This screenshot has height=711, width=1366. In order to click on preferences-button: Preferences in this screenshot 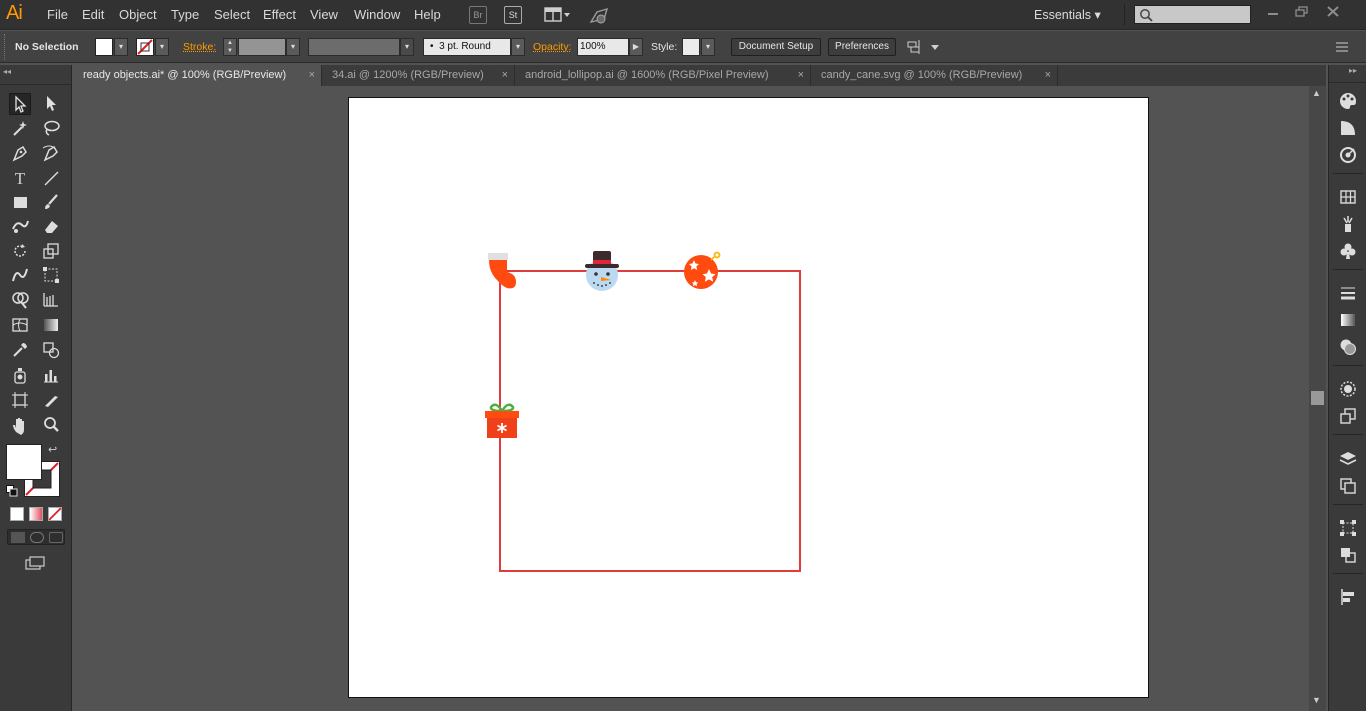, I will do `click(862, 47)`.